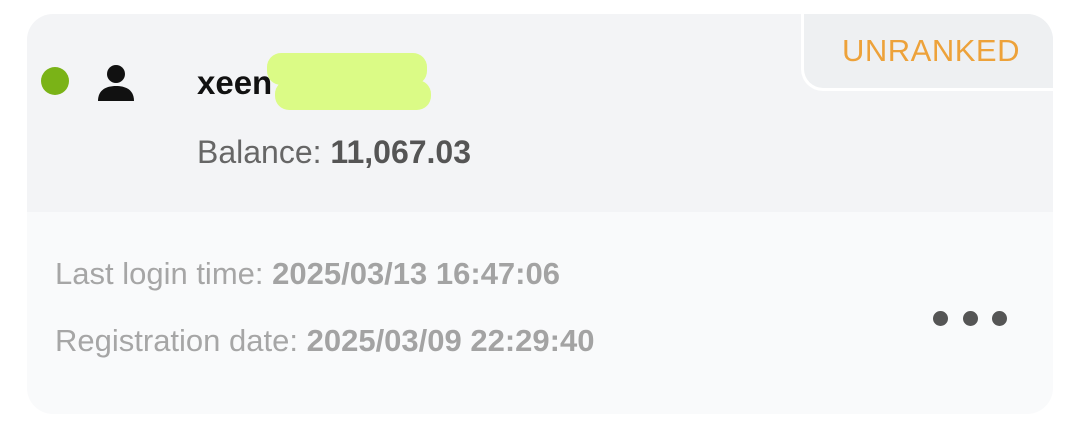 This screenshot has width=1080, height=436. I want to click on registration-date-row: Registration date: 2025/03/09 22:29:40, so click(324, 341).